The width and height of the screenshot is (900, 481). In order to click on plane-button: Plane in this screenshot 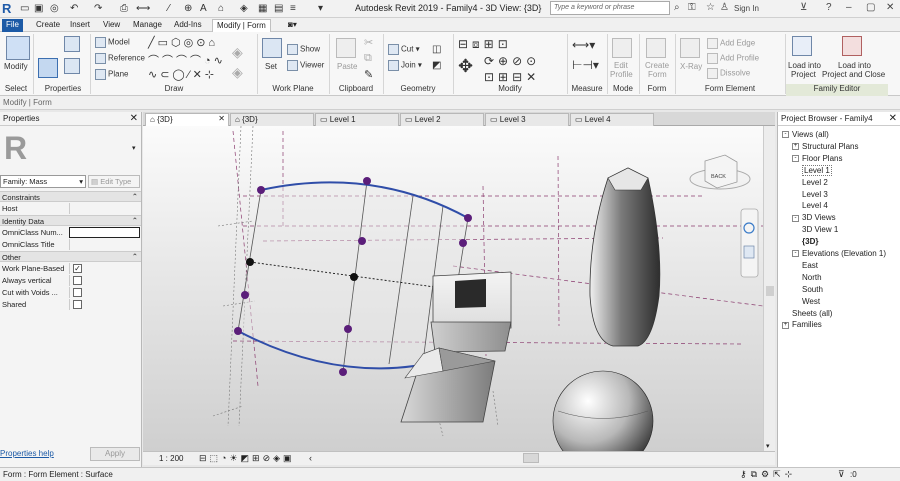, I will do `click(111, 74)`.